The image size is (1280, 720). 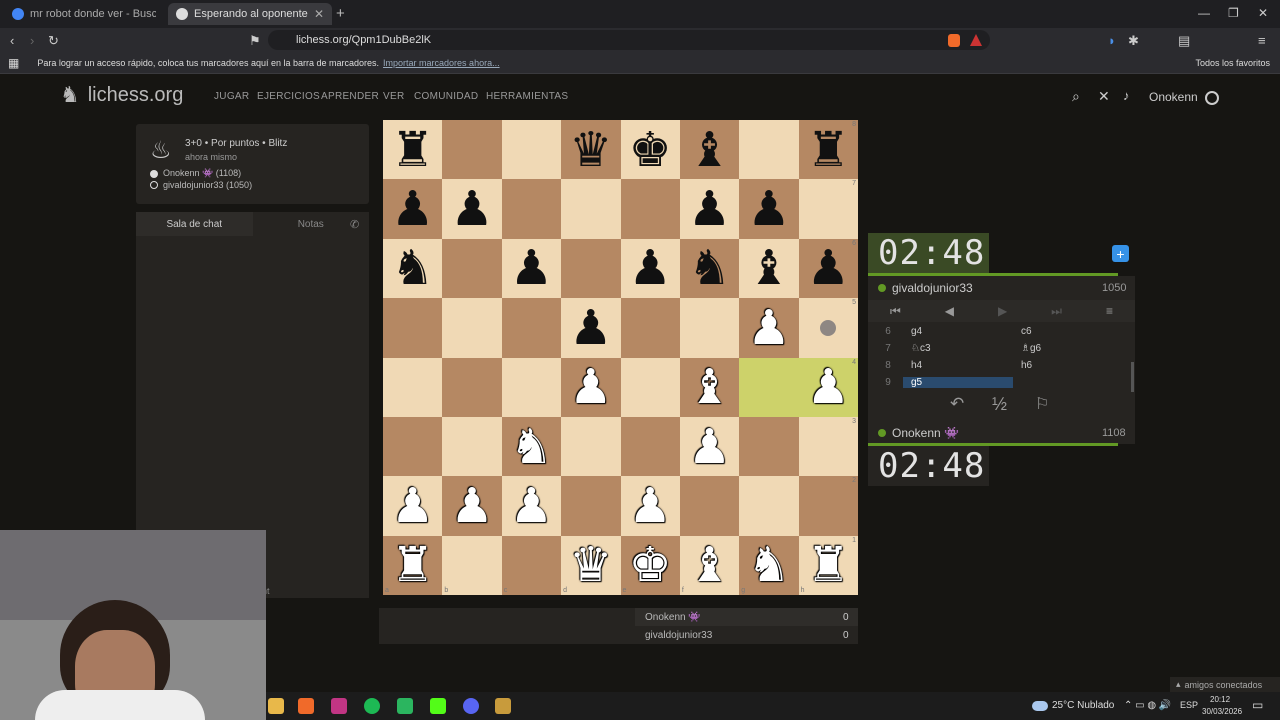 What do you see at coordinates (958, 382) in the screenshot?
I see `white-move: g5` at bounding box center [958, 382].